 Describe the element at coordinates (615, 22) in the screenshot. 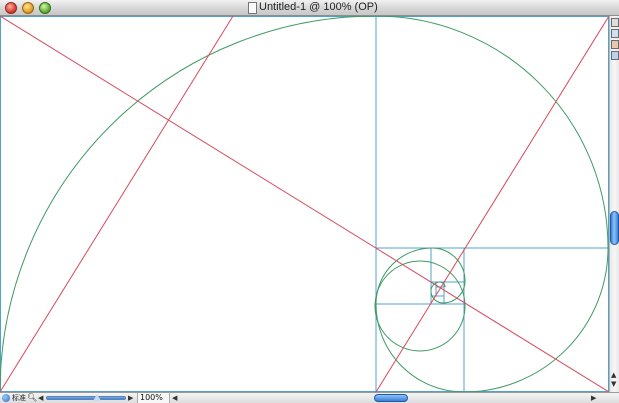

I see `ruler-icon` at that location.